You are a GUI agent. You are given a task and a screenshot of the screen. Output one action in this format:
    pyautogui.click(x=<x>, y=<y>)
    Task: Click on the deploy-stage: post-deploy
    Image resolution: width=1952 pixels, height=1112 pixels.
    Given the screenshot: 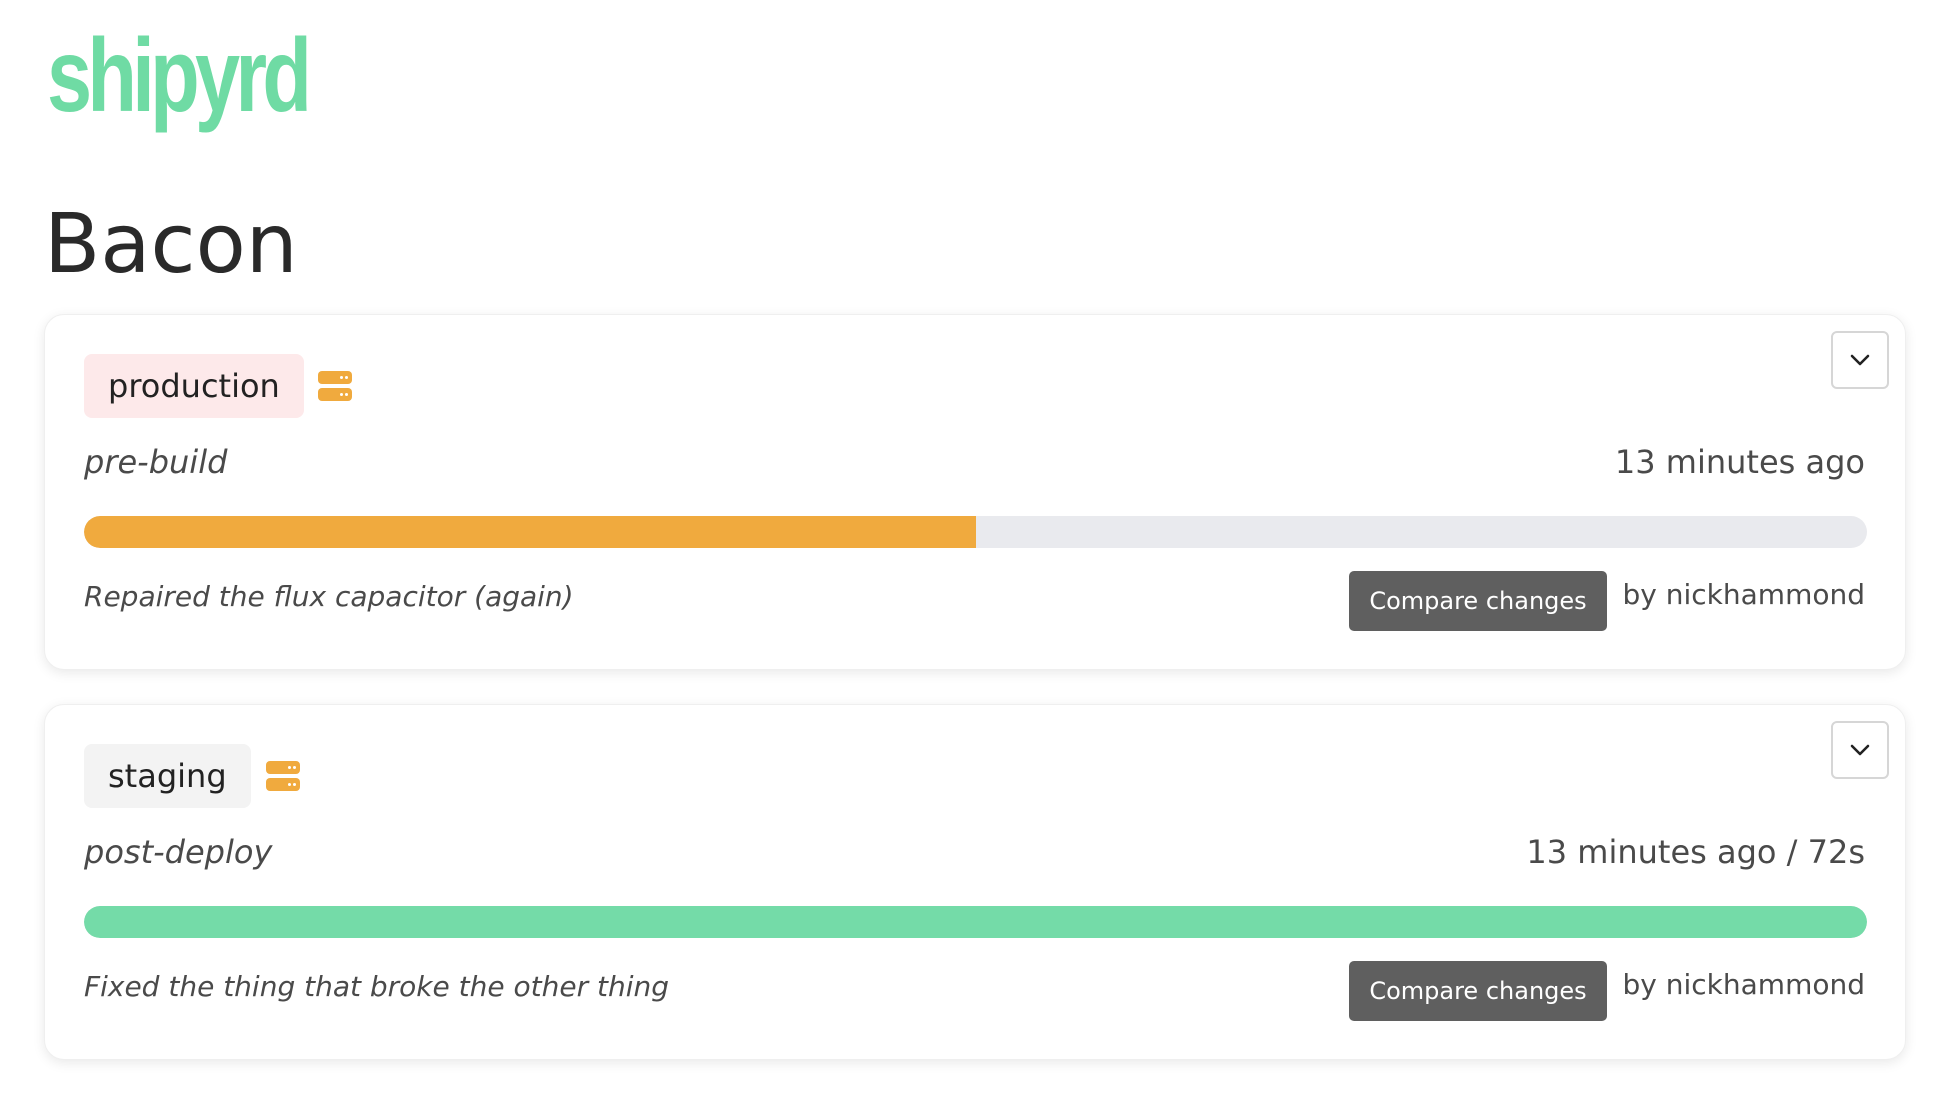 What is the action you would take?
    pyautogui.click(x=178, y=852)
    